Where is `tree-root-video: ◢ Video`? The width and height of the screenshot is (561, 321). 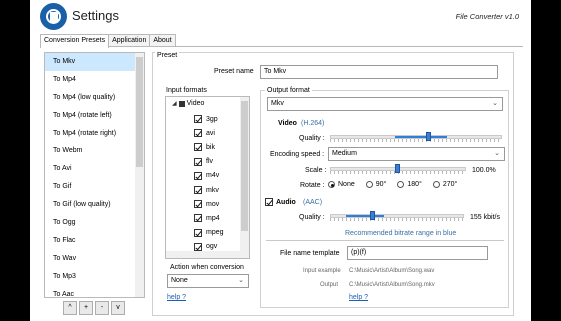
tree-root-video: ◢ Video is located at coordinates (188, 103).